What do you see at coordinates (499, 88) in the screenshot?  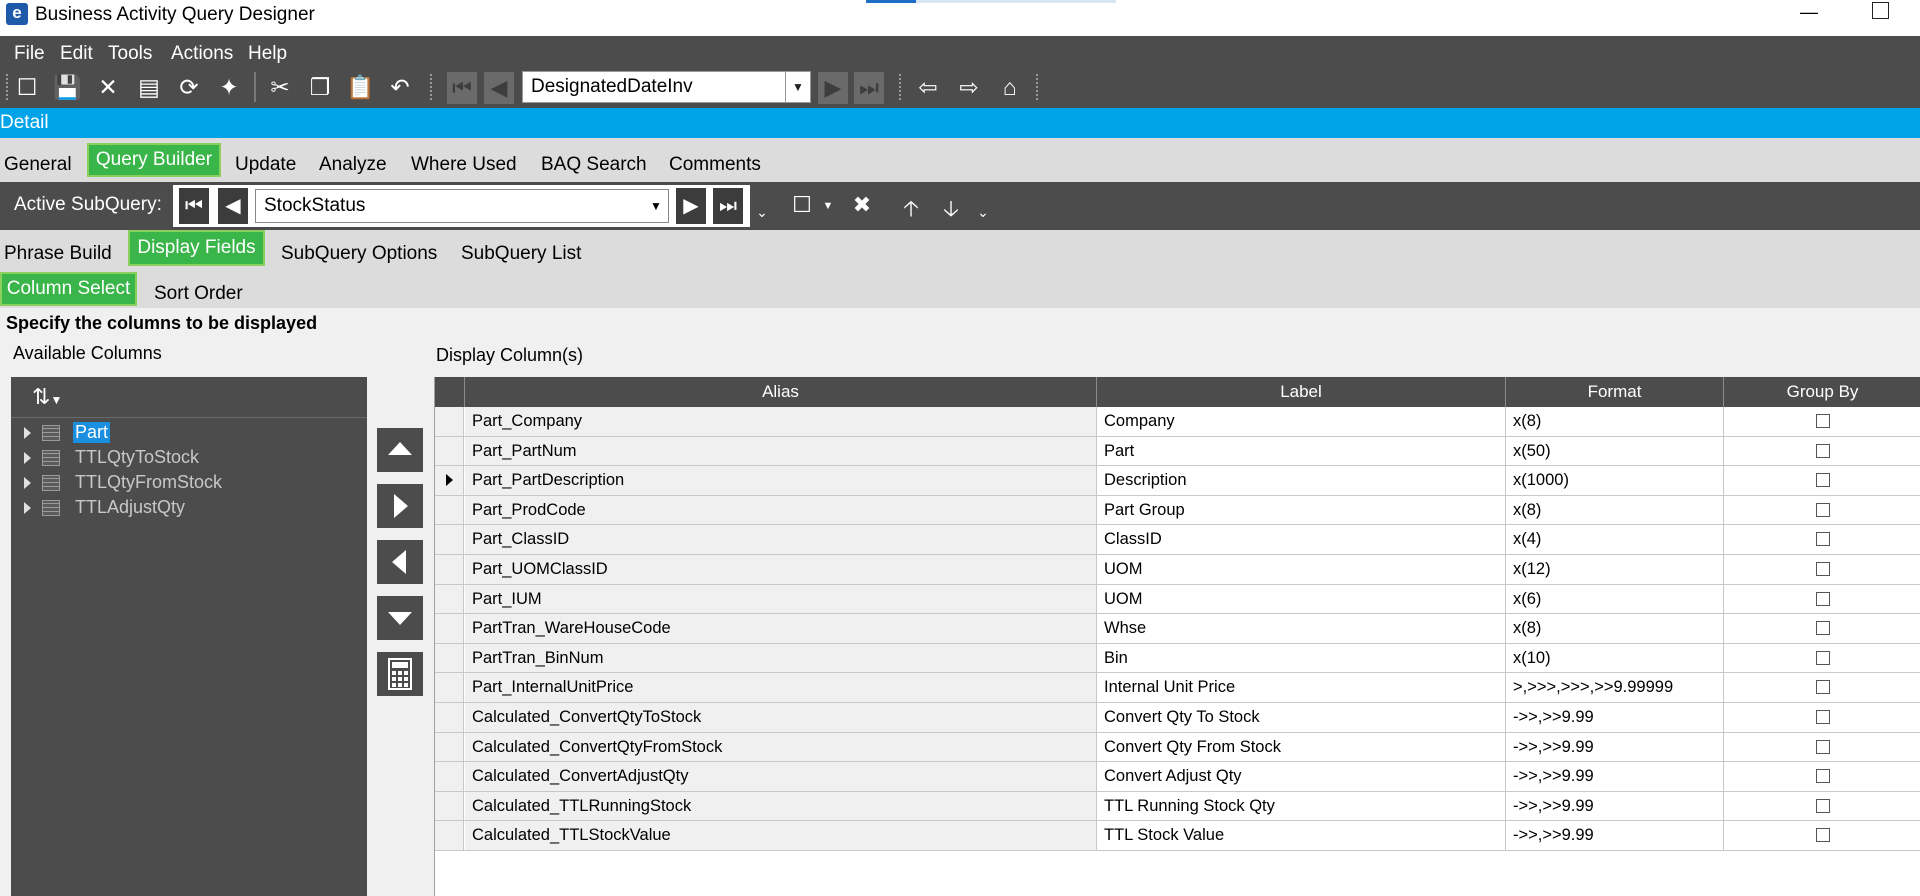 I see `previous-record-icon: ◀` at bounding box center [499, 88].